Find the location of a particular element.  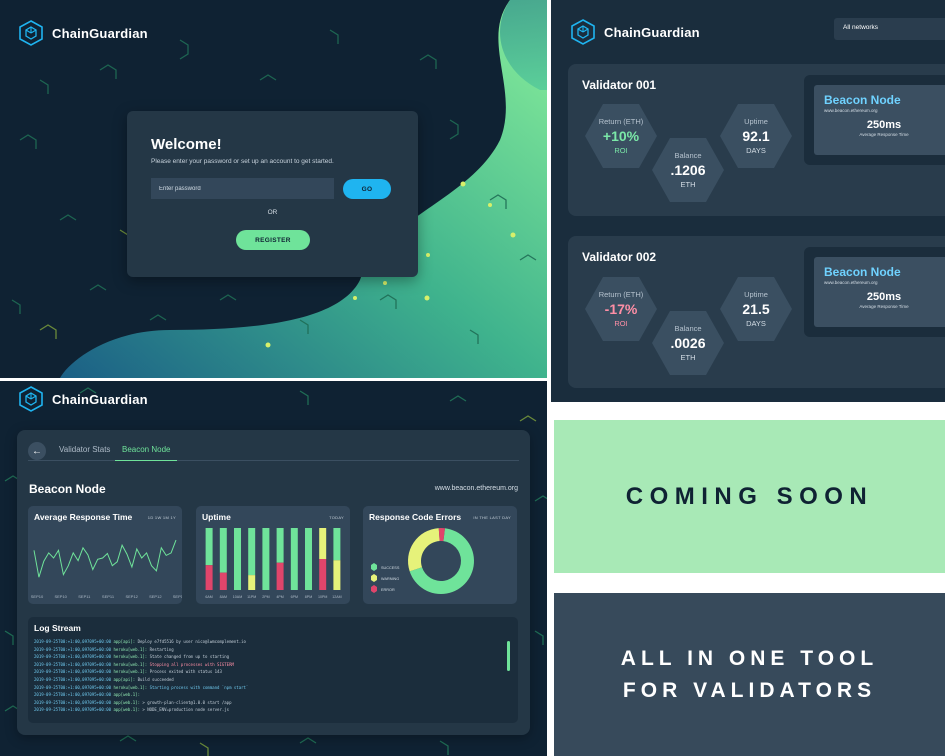

legend-label: WARNING is located at coordinates (390, 579).